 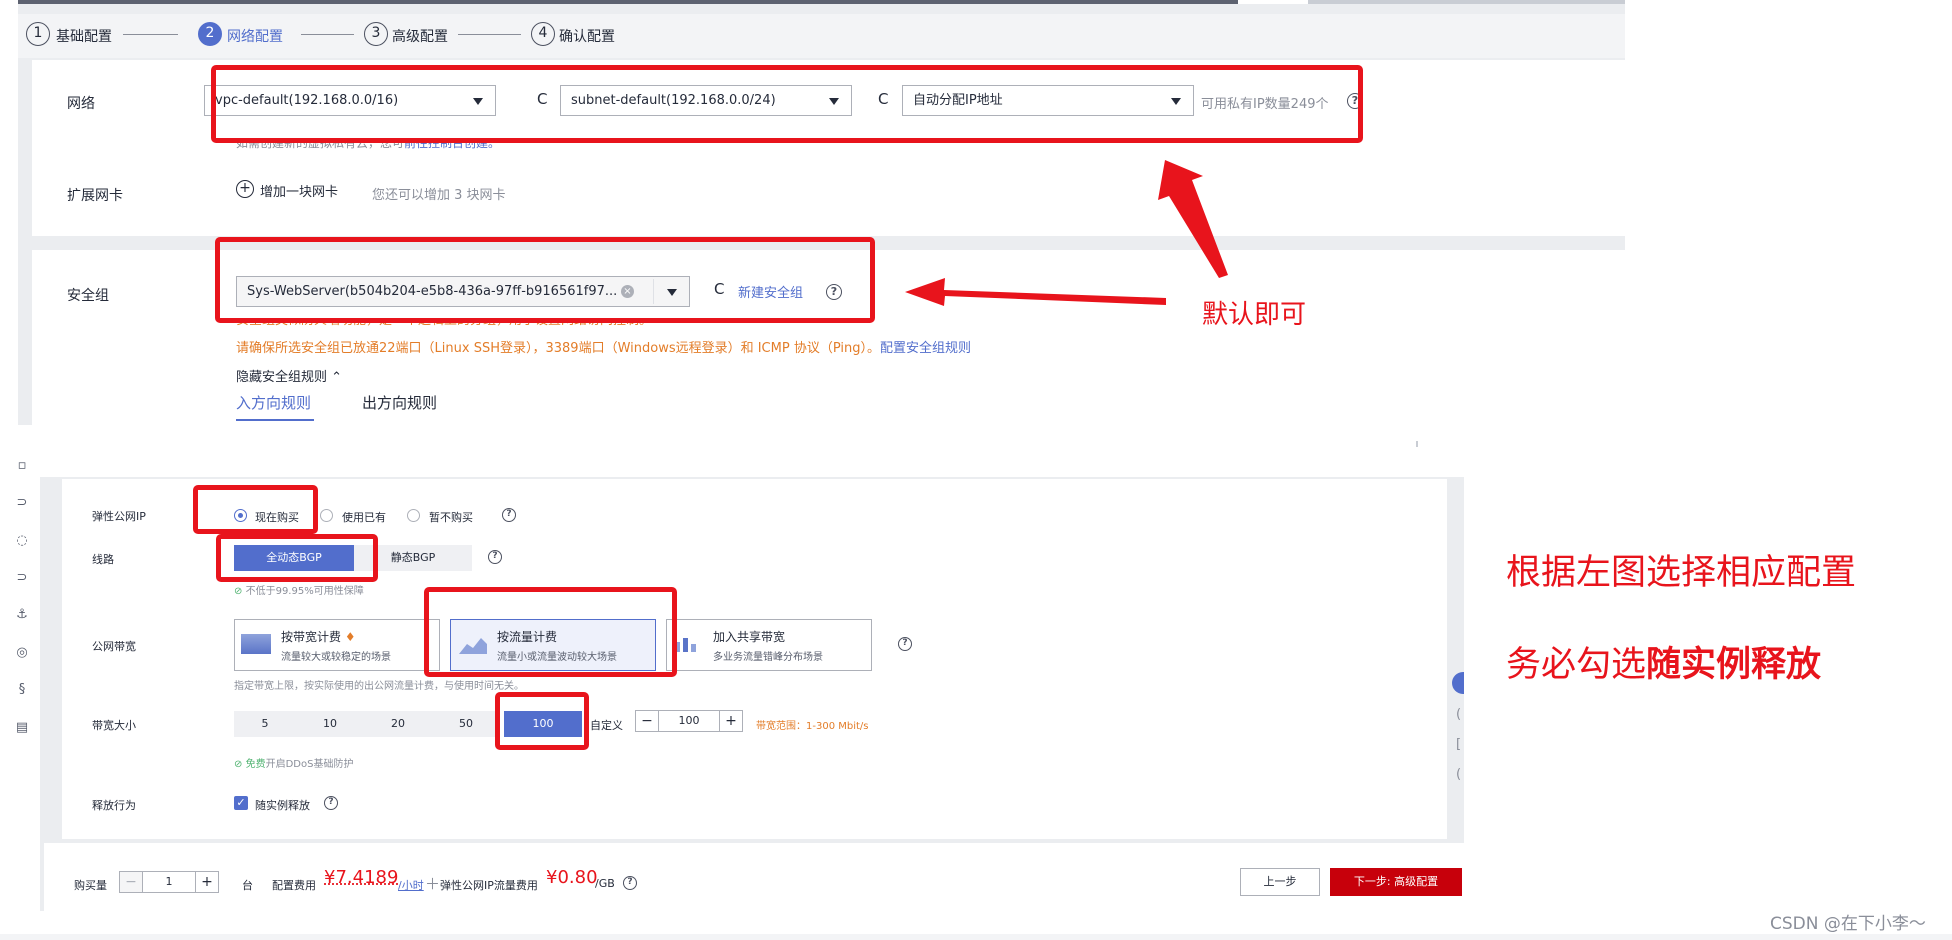 What do you see at coordinates (131, 882) in the screenshot?
I see `quantity-decrement-button: −` at bounding box center [131, 882].